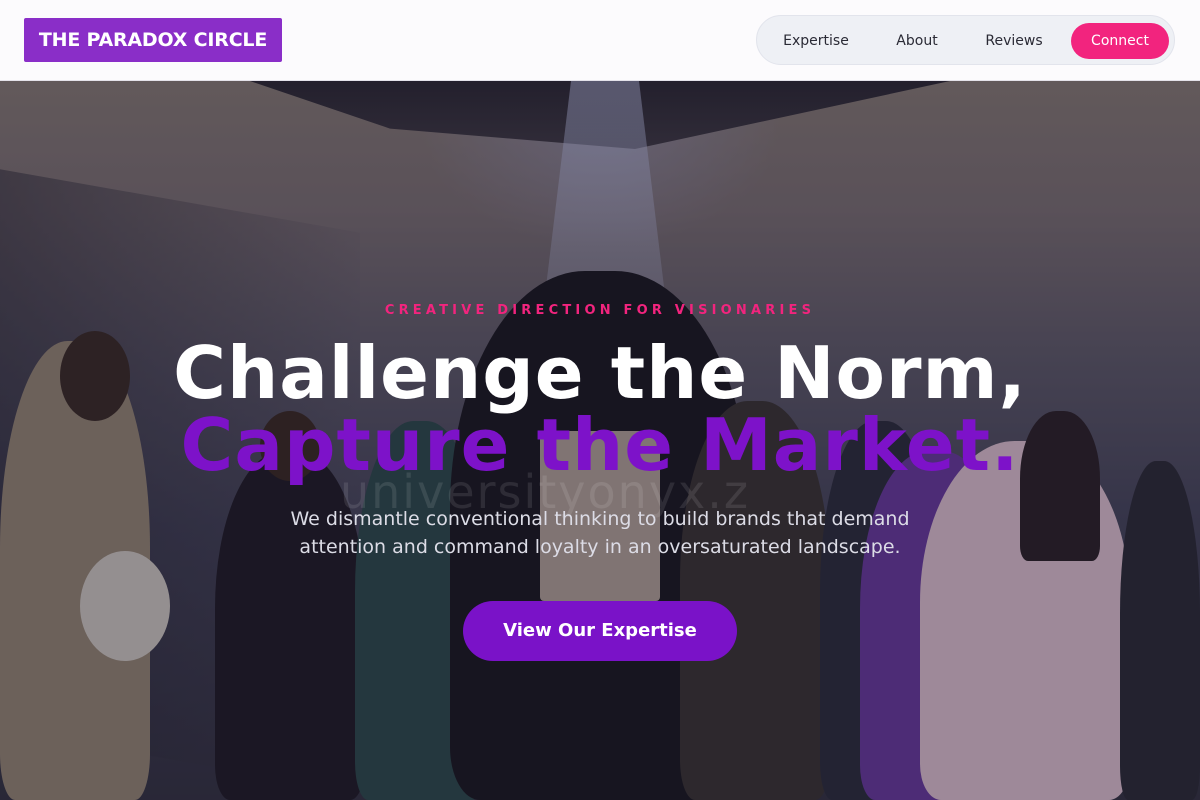  I want to click on view-expertise-button: View Our Expertise, so click(600, 631).